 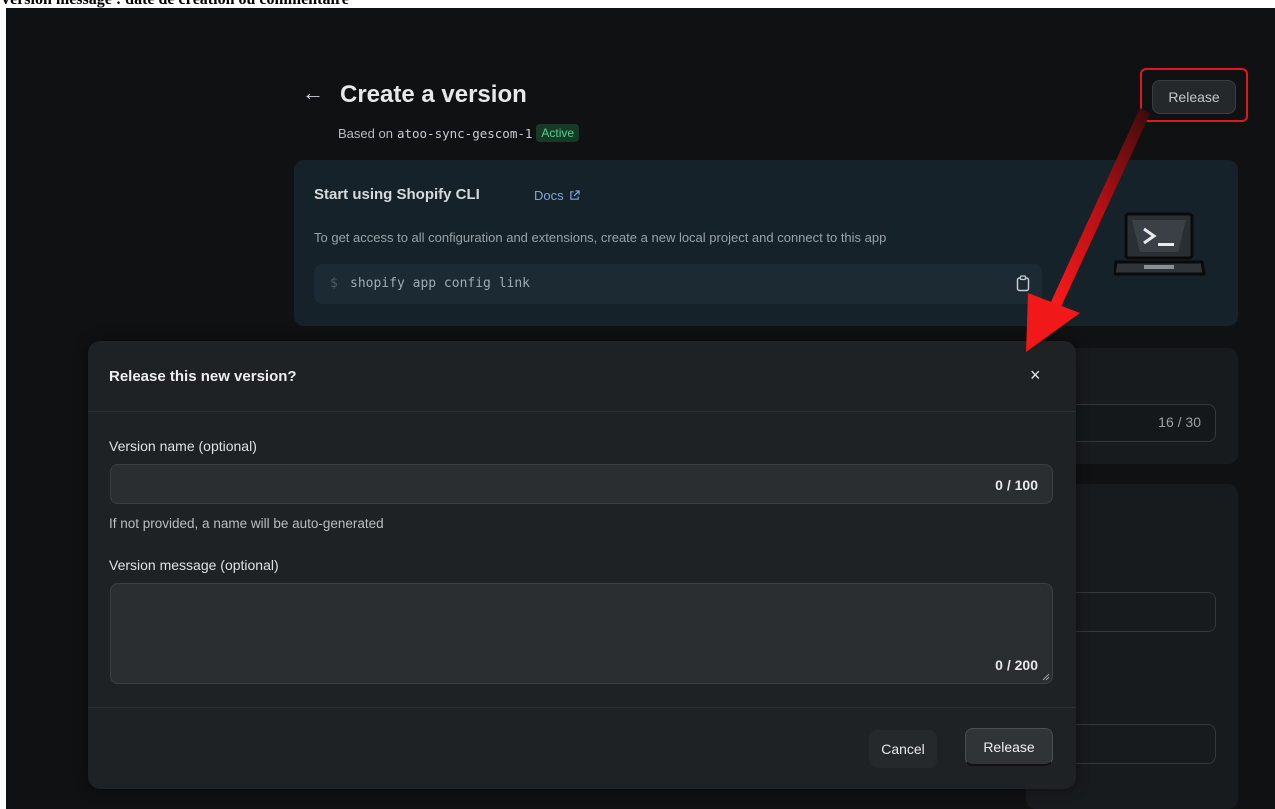 What do you see at coordinates (194, 565) in the screenshot?
I see `version-message-label: Version message (optional)` at bounding box center [194, 565].